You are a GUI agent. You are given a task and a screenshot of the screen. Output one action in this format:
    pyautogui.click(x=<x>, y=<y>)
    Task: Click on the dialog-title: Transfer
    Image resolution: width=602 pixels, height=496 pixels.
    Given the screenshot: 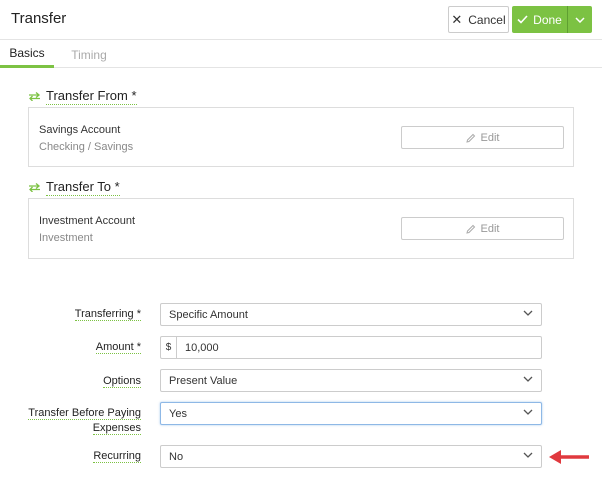 What is the action you would take?
    pyautogui.click(x=39, y=18)
    